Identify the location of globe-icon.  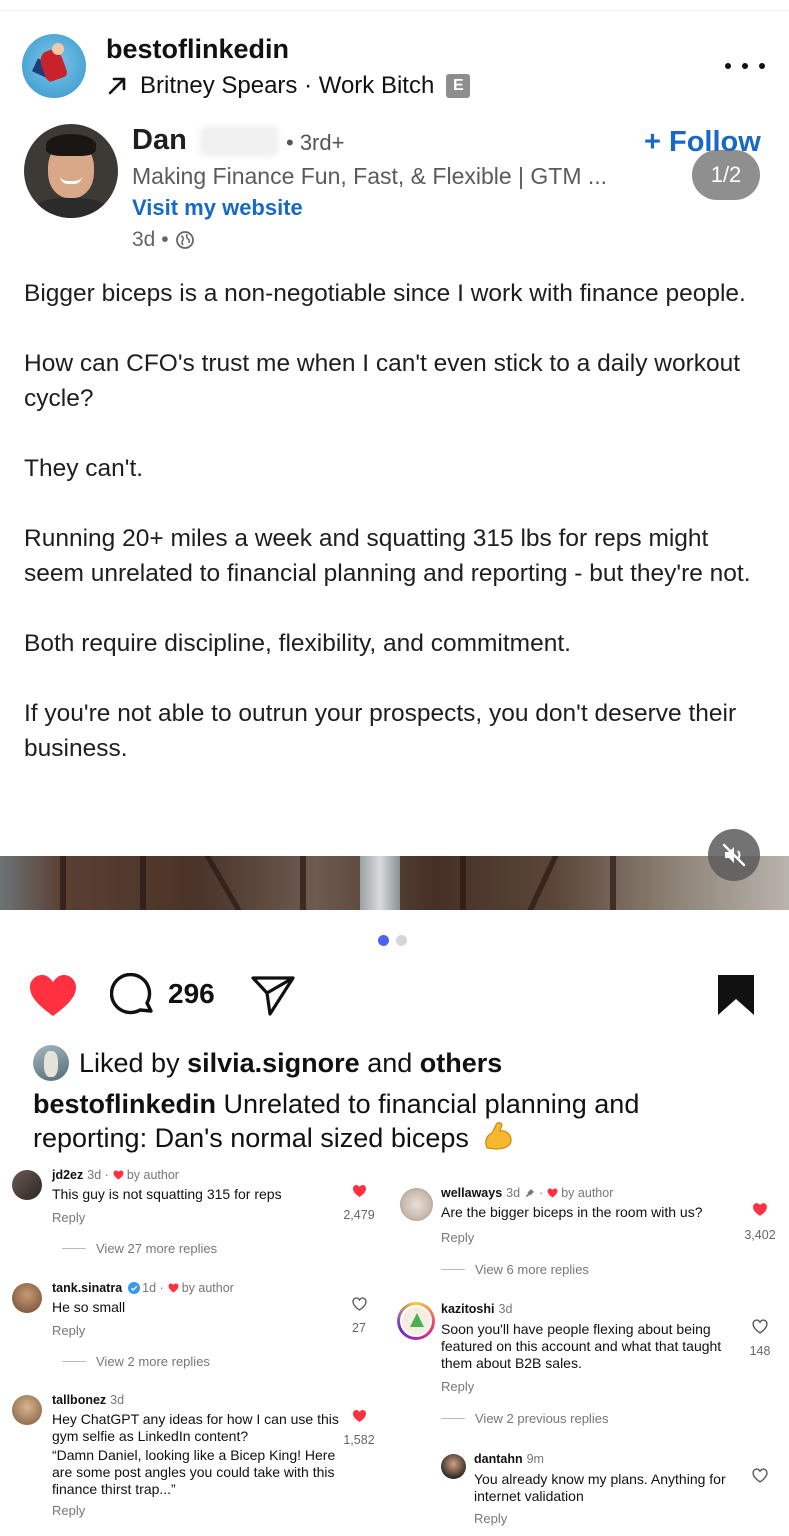
(184, 240).